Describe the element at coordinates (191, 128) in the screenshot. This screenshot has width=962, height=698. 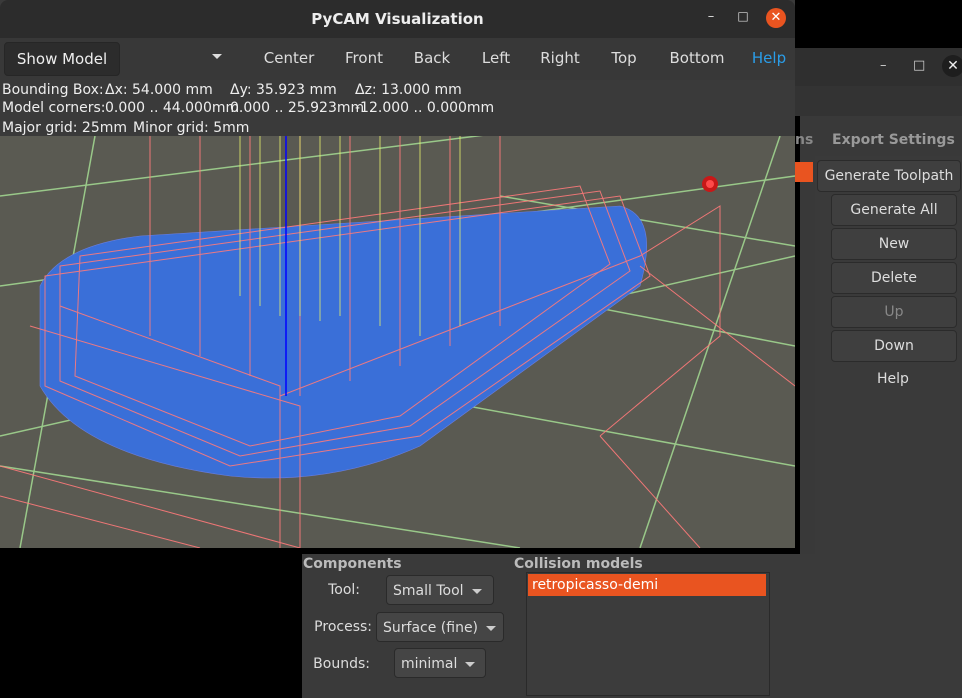
I see `minor-grid-info: Minor grid: 5mm` at that location.